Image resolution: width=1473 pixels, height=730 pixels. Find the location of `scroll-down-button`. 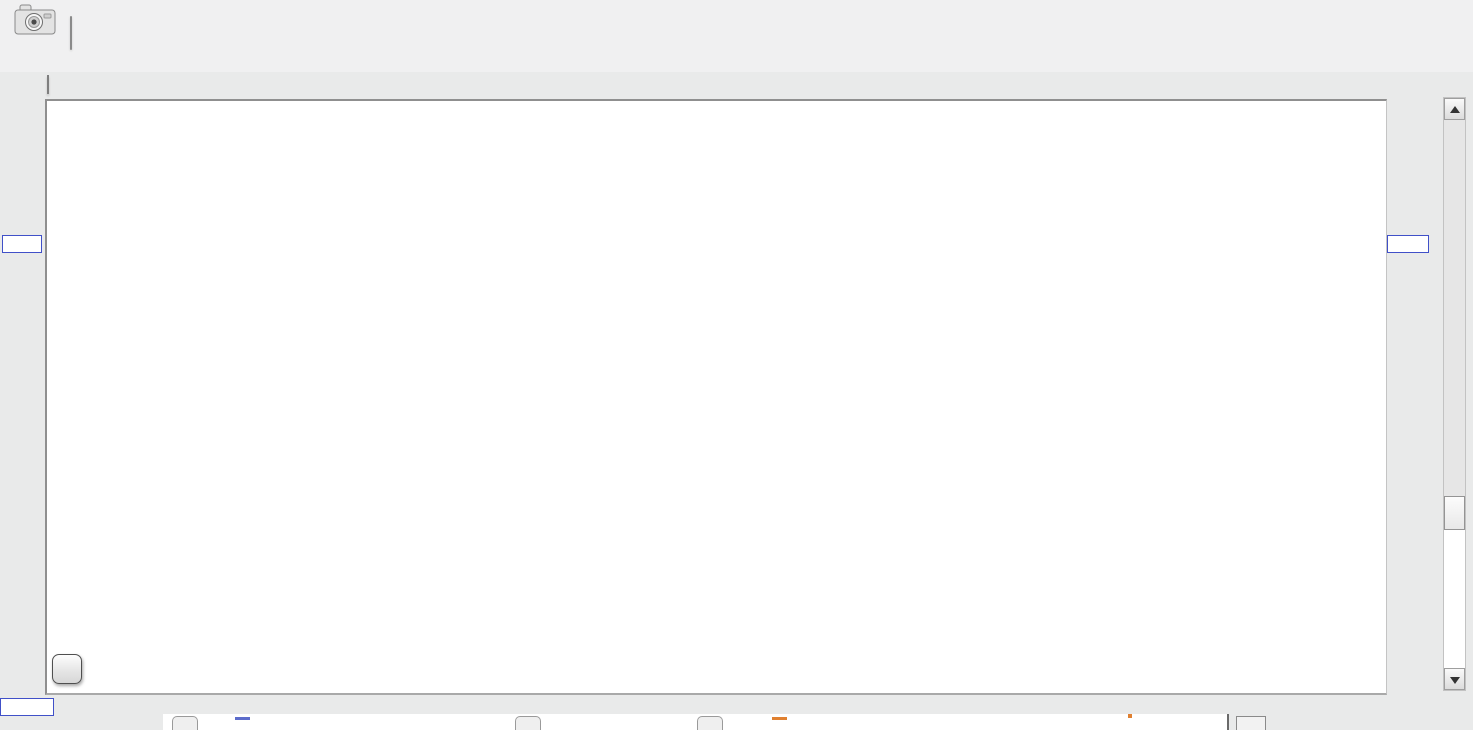

scroll-down-button is located at coordinates (1454, 679).